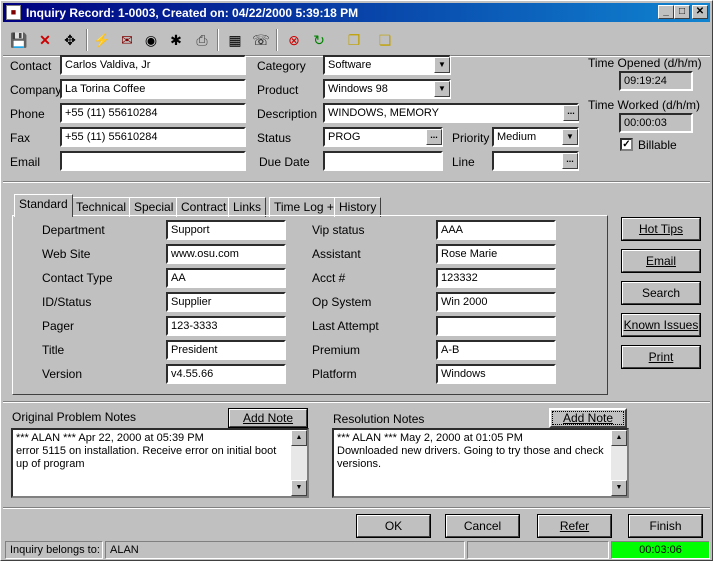 Image resolution: width=713 pixels, height=561 pixels. Describe the element at coordinates (287, 114) in the screenshot. I see `description-label: Description` at that location.